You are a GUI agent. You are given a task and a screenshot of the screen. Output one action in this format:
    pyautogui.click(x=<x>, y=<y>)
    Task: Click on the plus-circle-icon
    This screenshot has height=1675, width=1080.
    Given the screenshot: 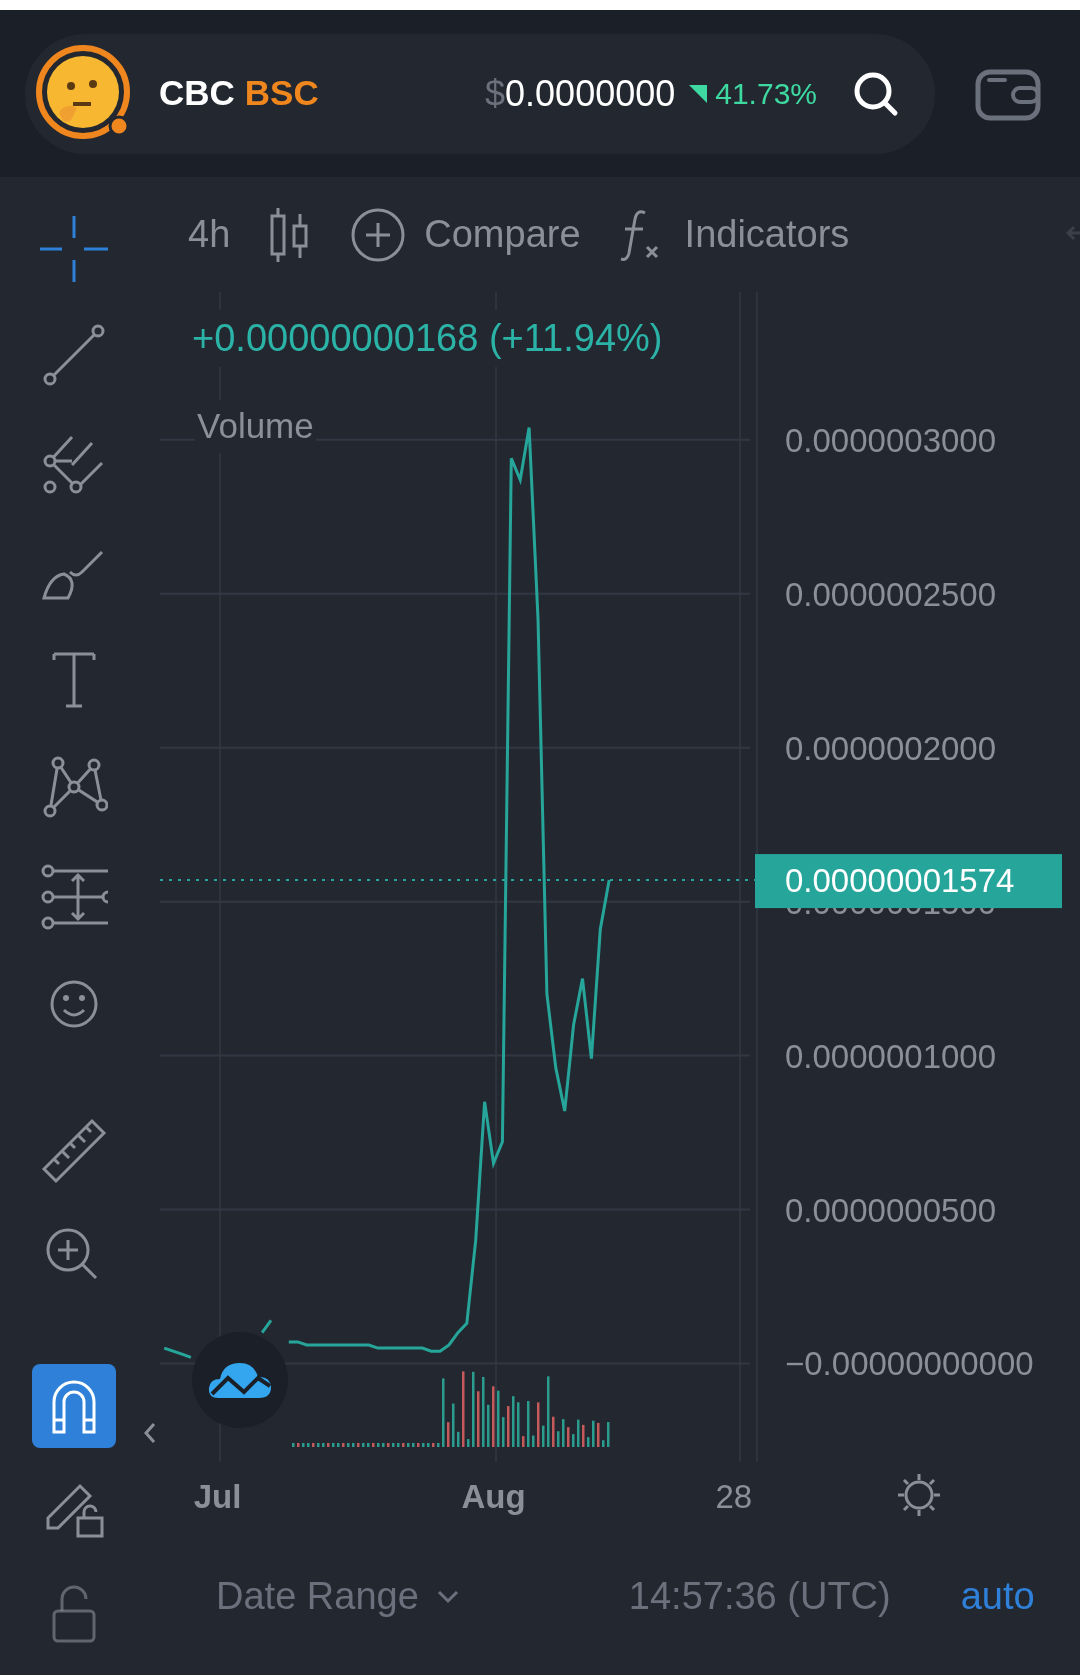 What is the action you would take?
    pyautogui.click(x=378, y=234)
    